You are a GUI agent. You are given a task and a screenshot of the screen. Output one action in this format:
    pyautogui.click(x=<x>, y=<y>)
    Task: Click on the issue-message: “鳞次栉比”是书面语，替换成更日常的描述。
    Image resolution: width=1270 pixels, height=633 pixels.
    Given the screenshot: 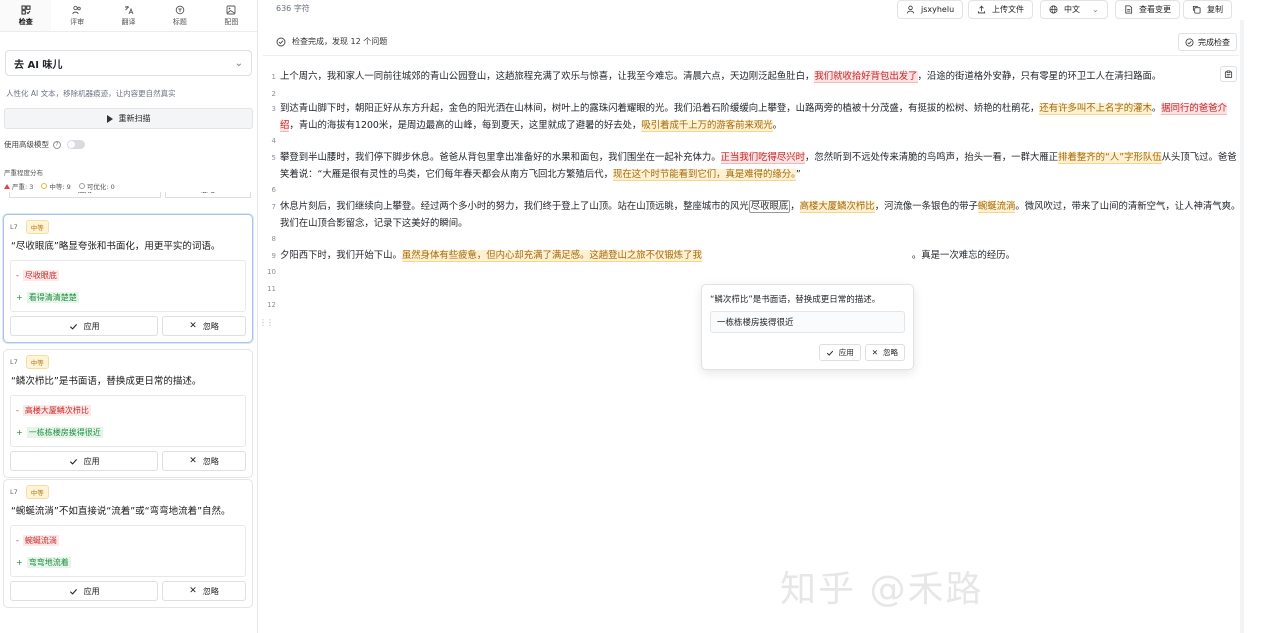 What is the action you would take?
    pyautogui.click(x=106, y=381)
    